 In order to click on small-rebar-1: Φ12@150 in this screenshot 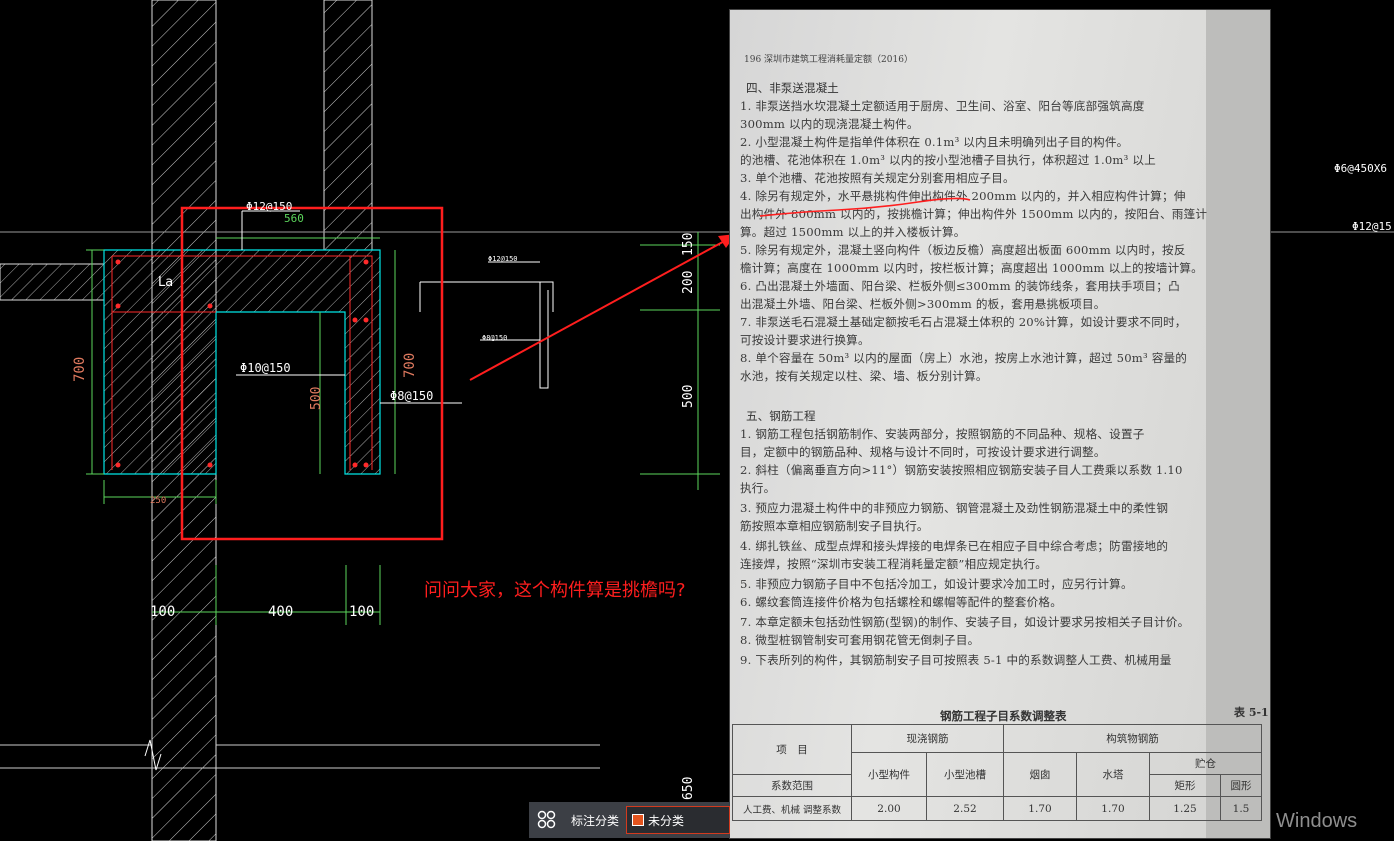, I will do `click(503, 259)`.